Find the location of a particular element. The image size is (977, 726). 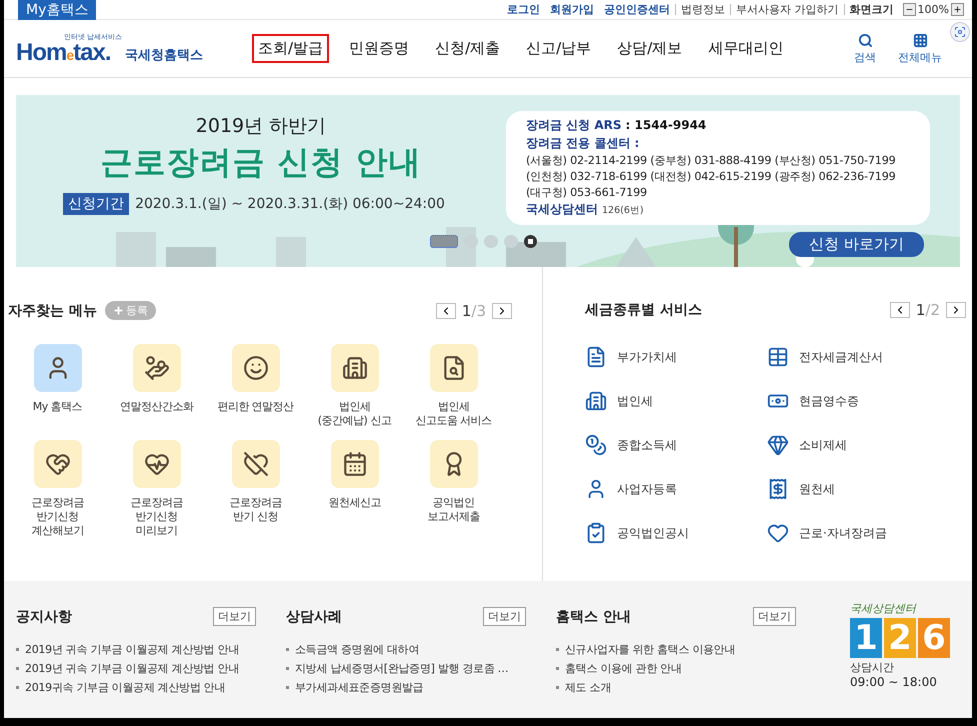

hours-text: 09:00 ~ 18:00 is located at coordinates (894, 682).